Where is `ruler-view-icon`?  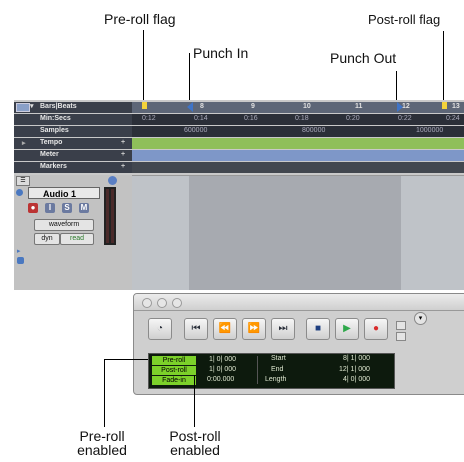 ruler-view-icon is located at coordinates (23, 107).